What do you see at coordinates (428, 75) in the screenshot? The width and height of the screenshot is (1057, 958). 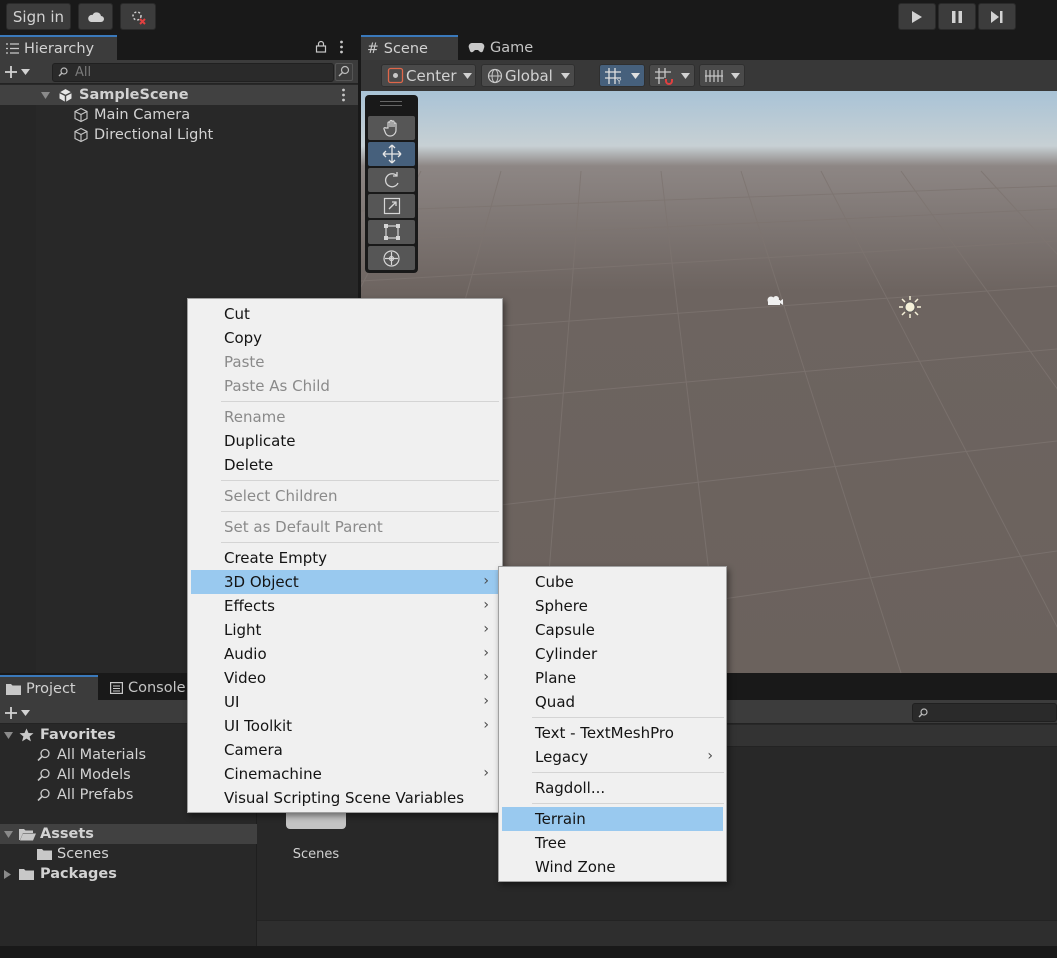 I see `pivot-mode-dropdown: Center` at bounding box center [428, 75].